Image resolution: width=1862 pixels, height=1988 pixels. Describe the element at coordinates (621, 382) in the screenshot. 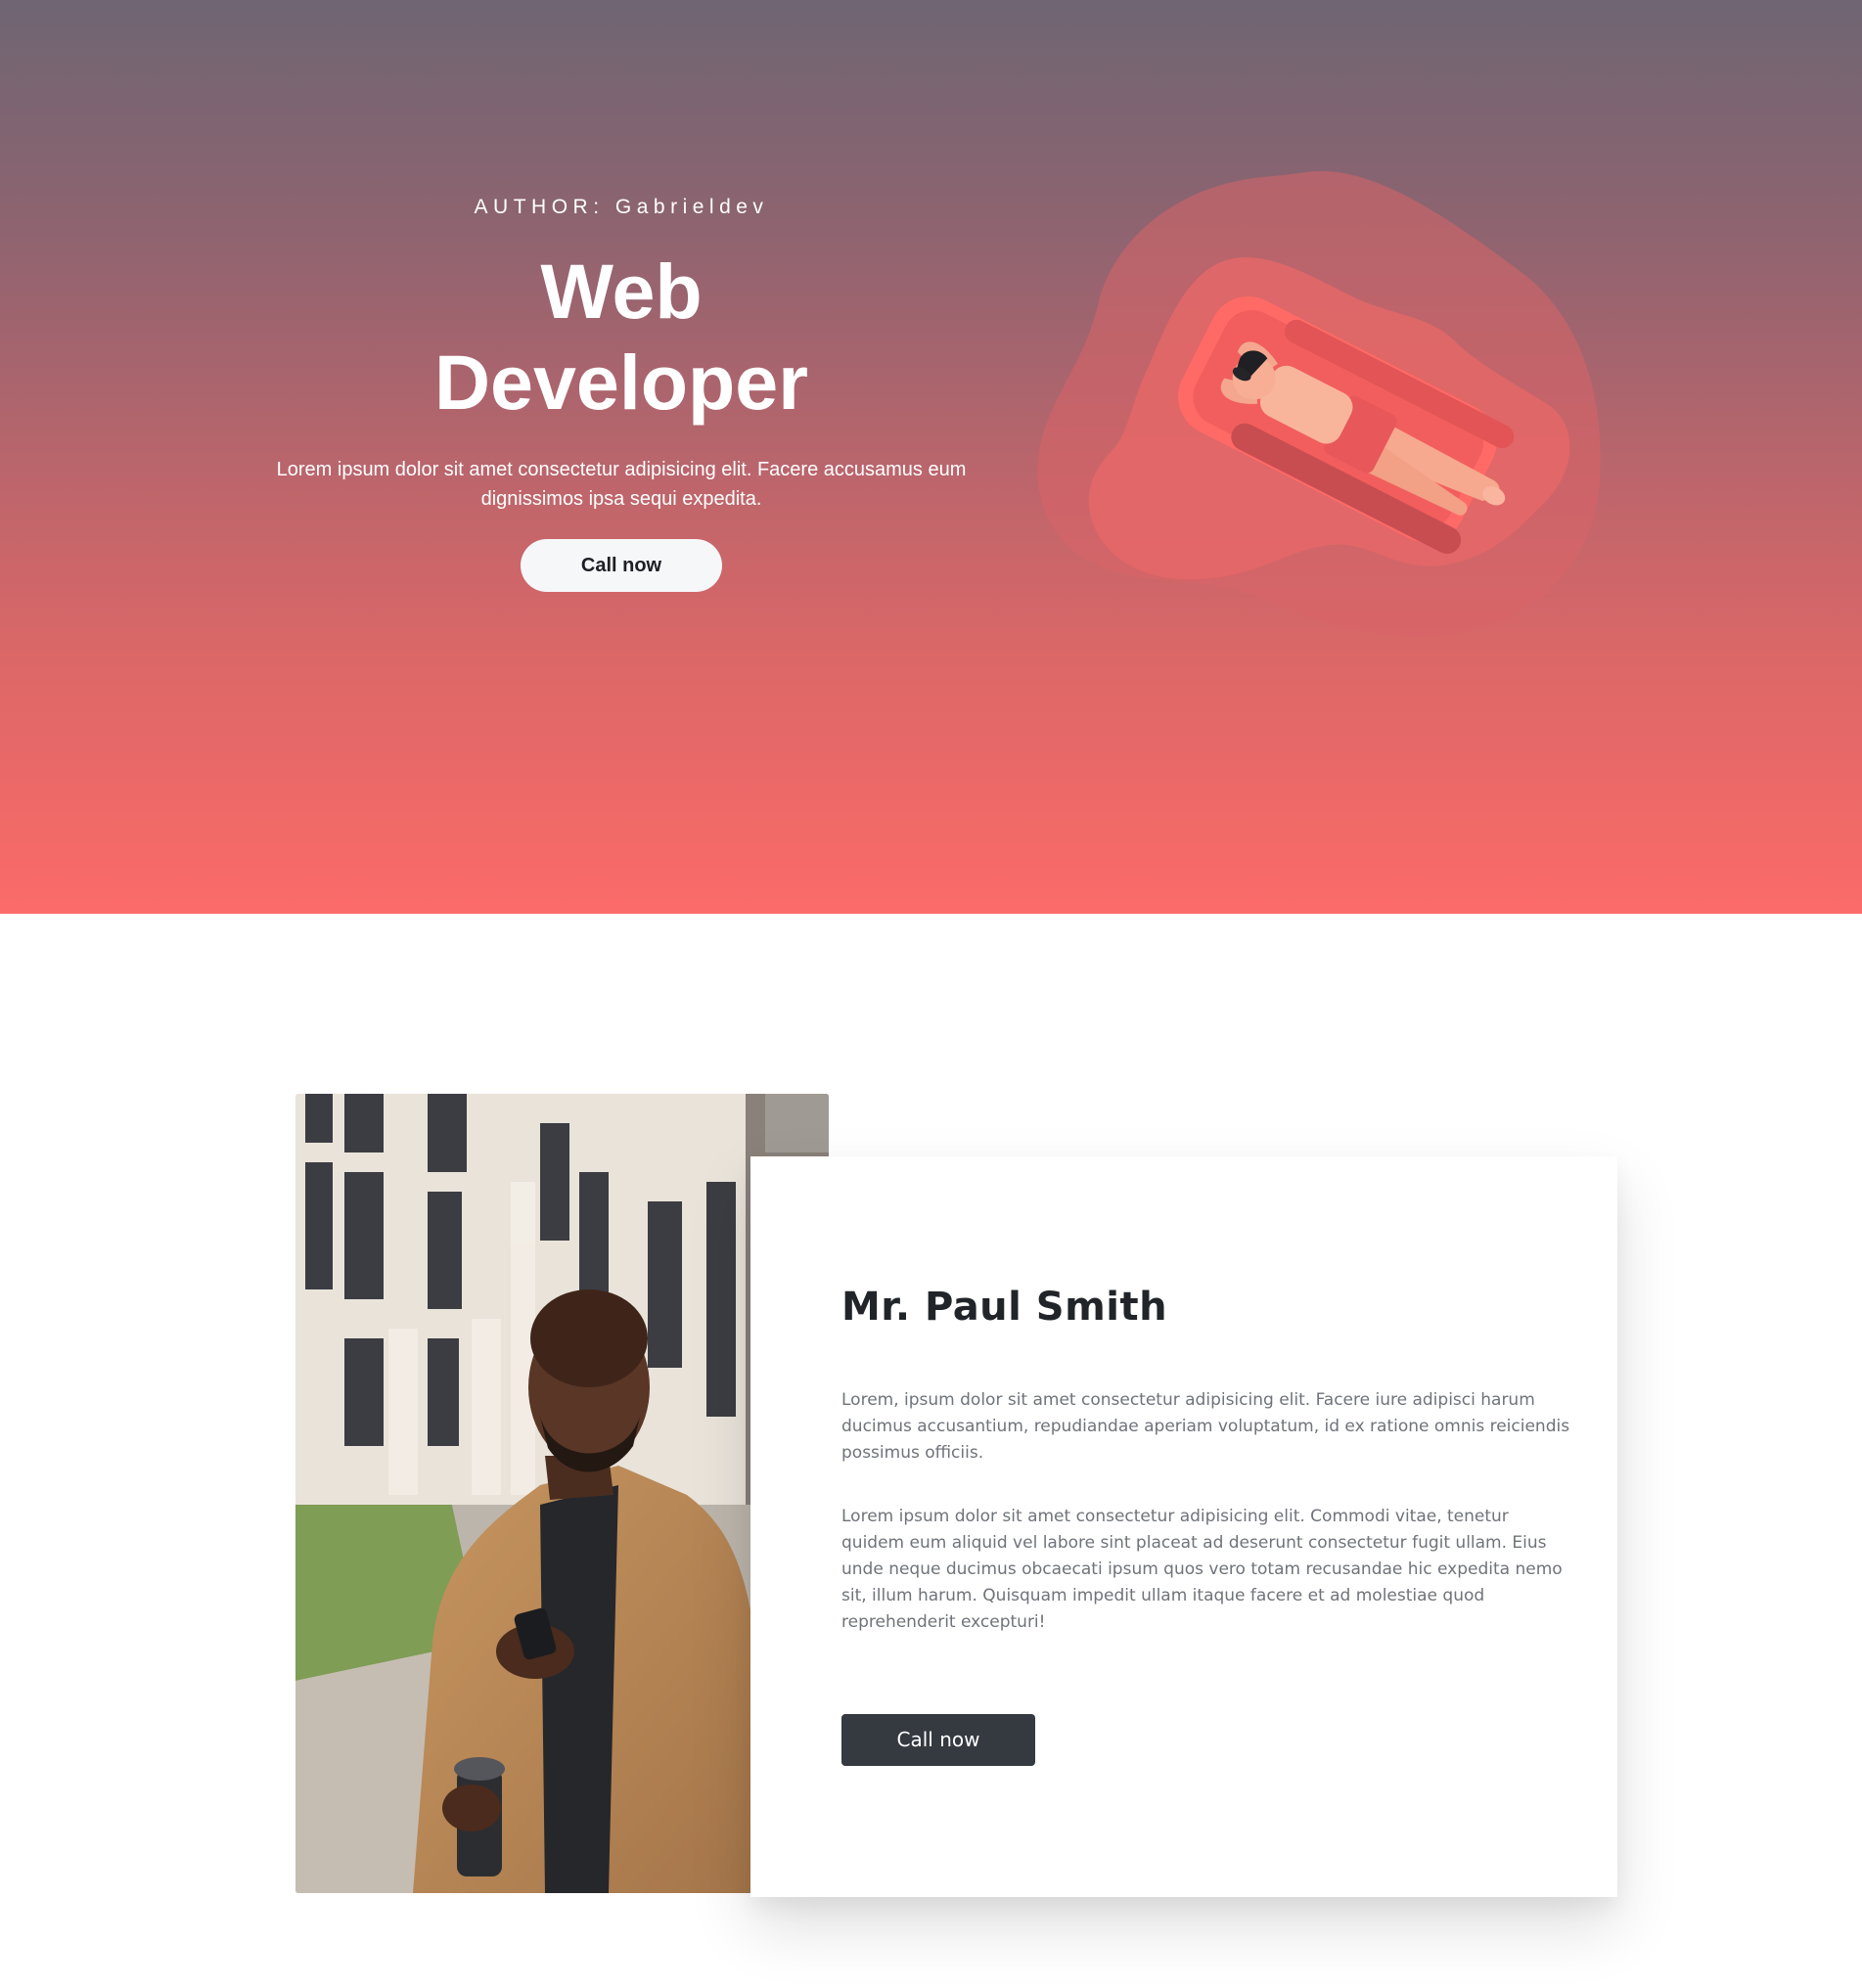

I see `hero-title-line2: Developer` at that location.